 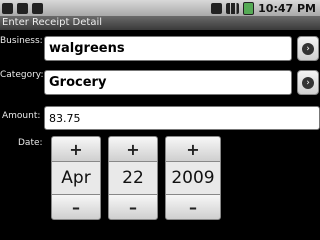 What do you see at coordinates (287, 8) in the screenshot?
I see `status-clock: 10:47 PM` at bounding box center [287, 8].